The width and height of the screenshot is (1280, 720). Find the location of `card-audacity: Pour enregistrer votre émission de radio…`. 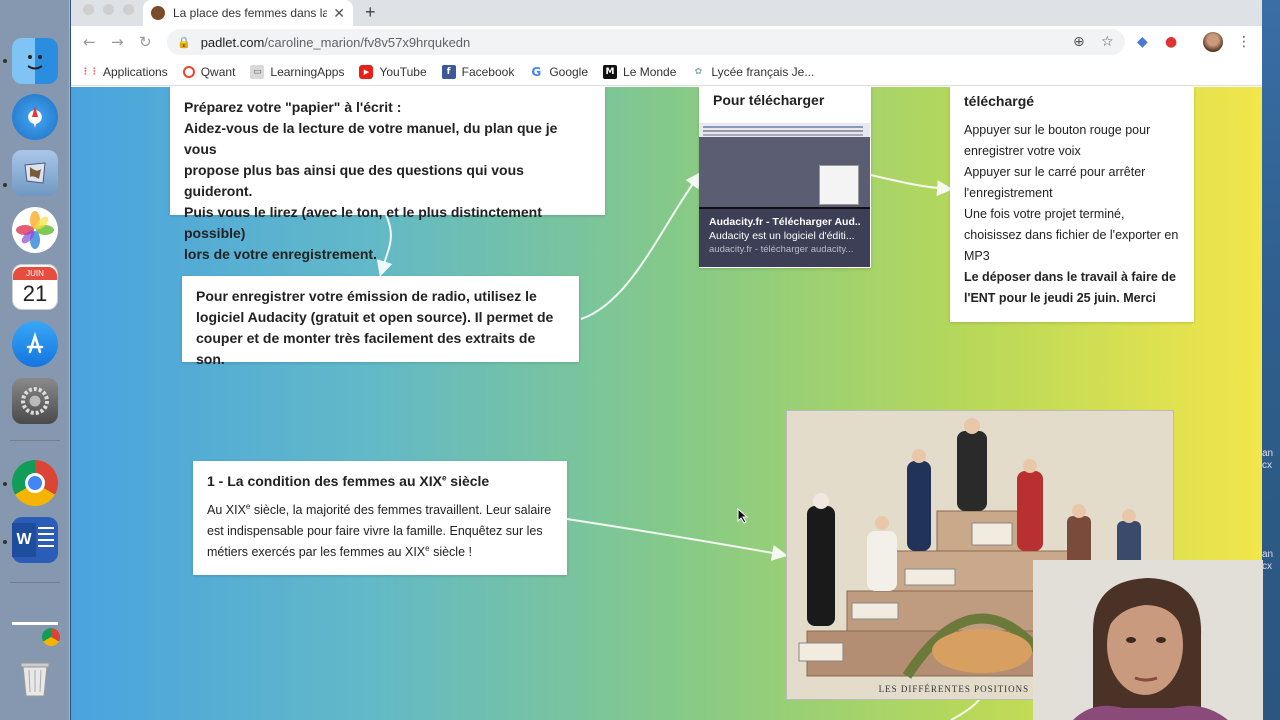

card-audacity: Pour enregistrer votre émission de radio… is located at coordinates (380, 321).